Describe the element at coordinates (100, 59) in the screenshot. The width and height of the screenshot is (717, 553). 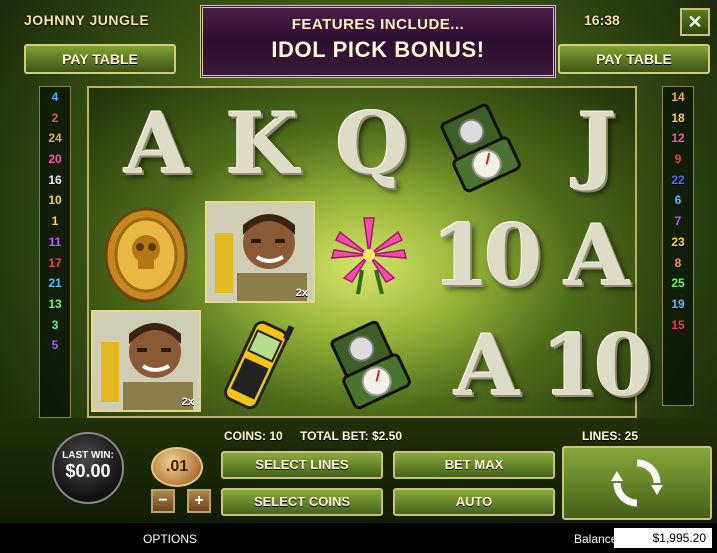
I see `pay-table-button-left: PAY TABLE` at that location.